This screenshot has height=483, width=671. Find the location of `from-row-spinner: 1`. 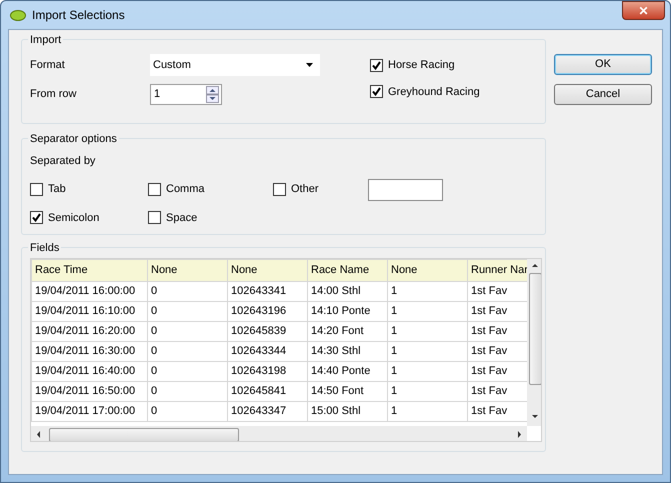

from-row-spinner: 1 is located at coordinates (186, 94).